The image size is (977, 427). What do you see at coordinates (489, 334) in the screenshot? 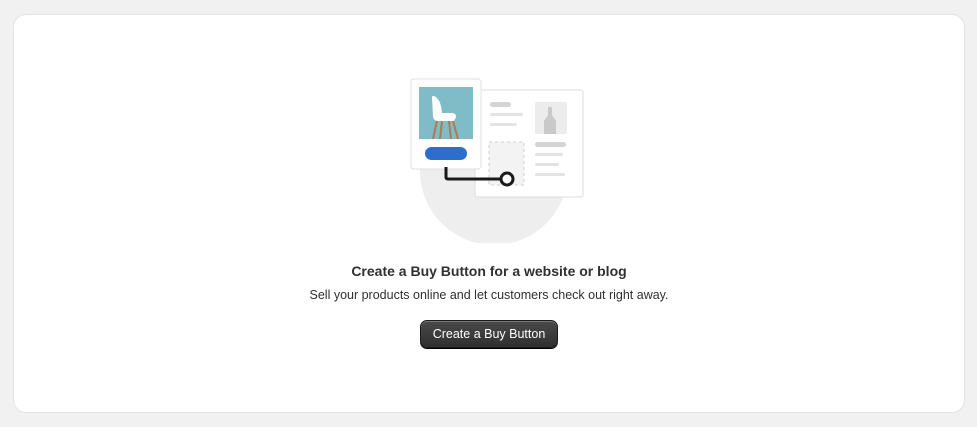
I see `create-buy-button: Create a Buy Button` at bounding box center [489, 334].